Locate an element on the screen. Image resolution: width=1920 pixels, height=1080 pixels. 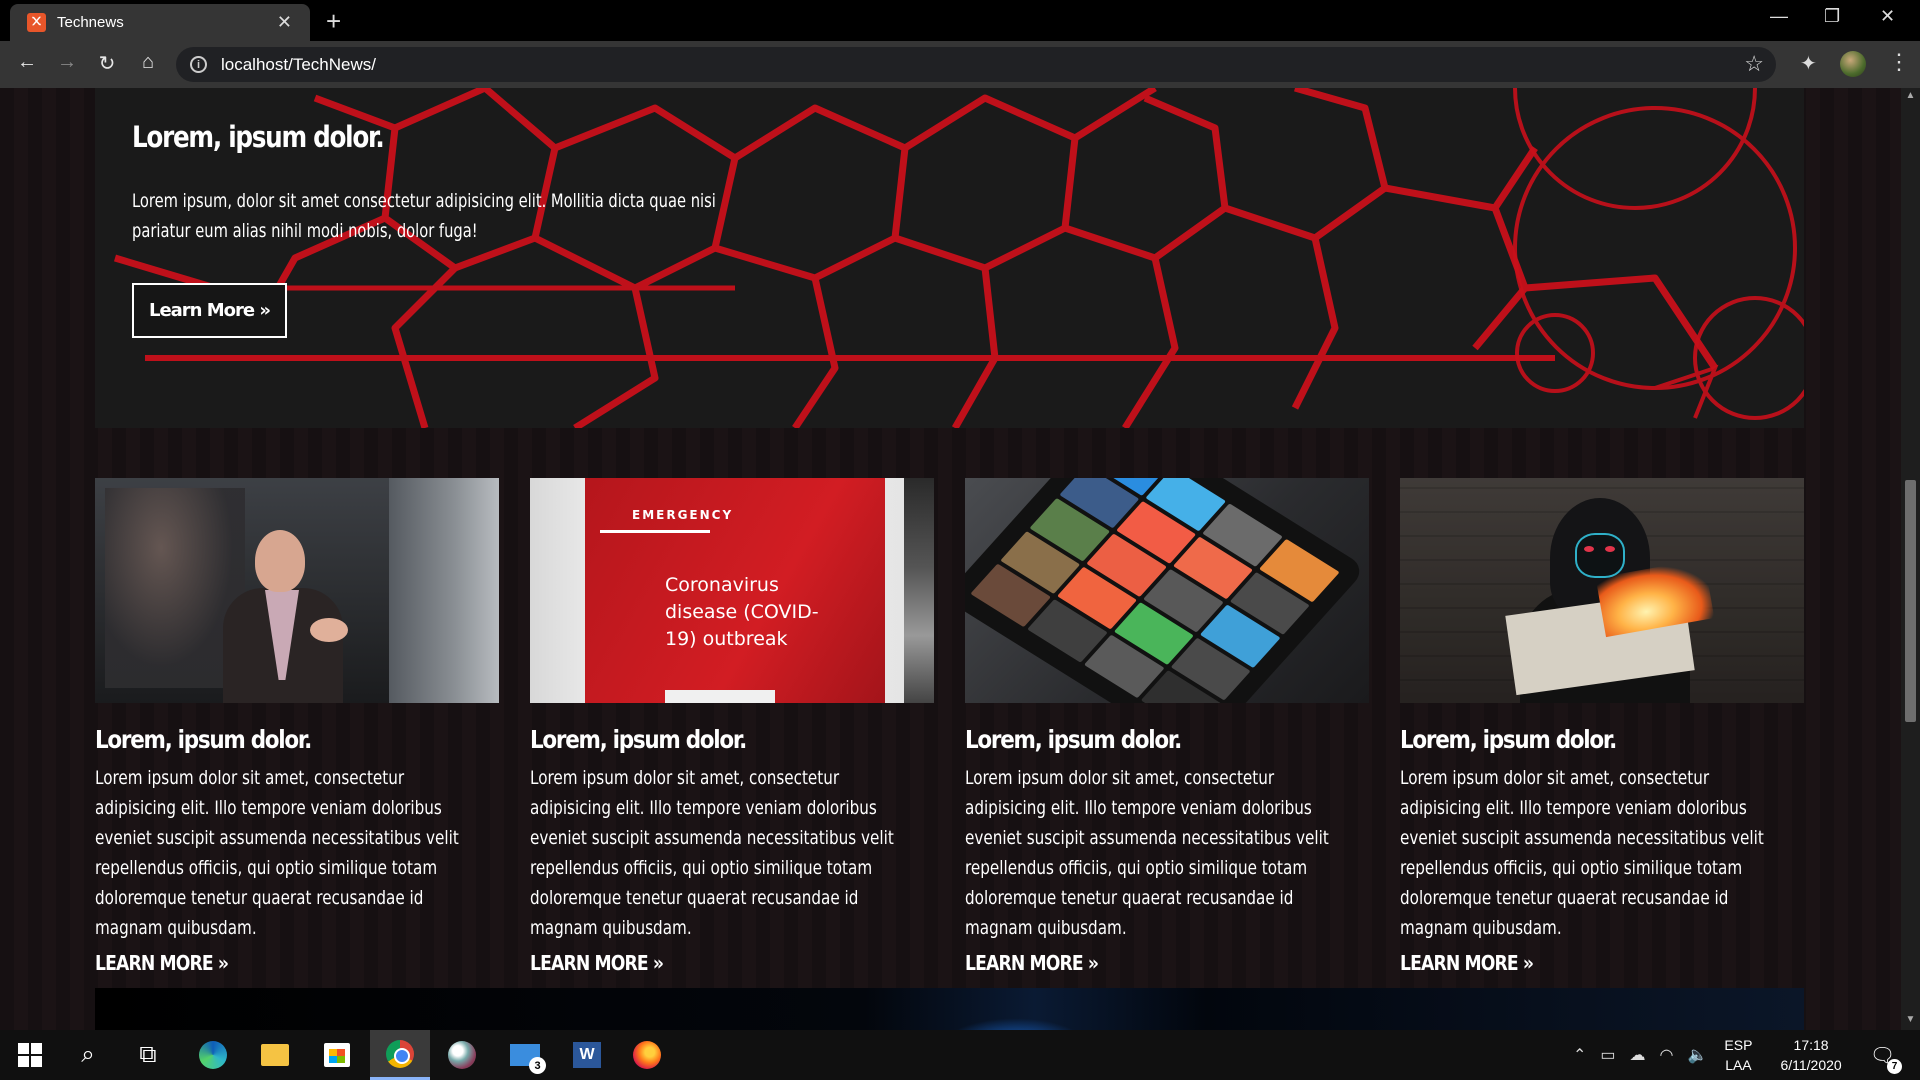
browser-tab: ᙭ Technews ✕ is located at coordinates (160, 22).